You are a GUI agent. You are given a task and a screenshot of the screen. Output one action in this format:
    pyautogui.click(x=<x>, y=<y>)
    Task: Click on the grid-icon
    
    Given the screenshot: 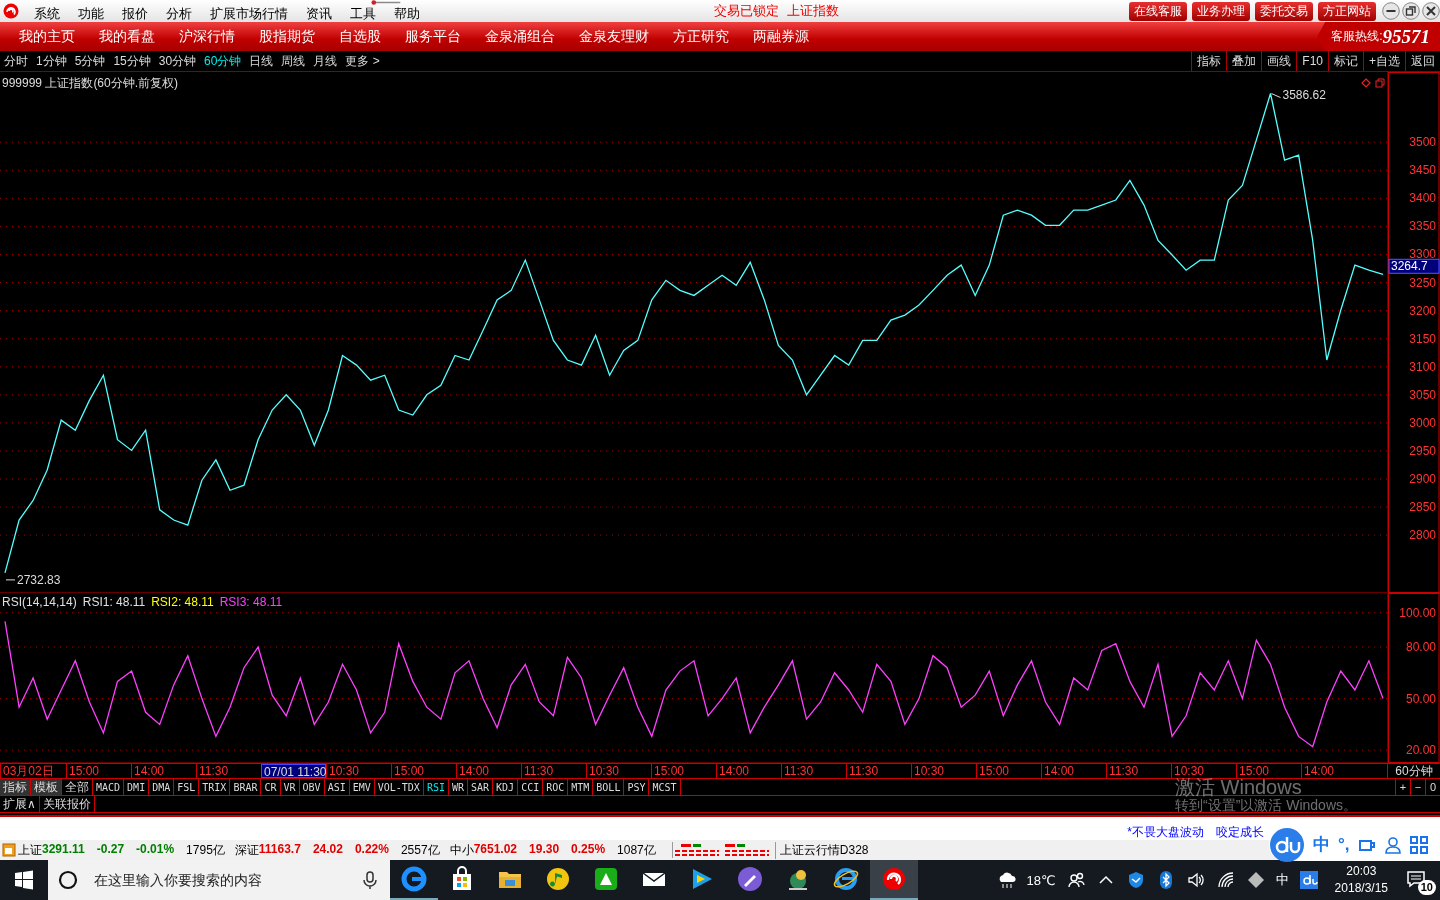 What is the action you would take?
    pyautogui.click(x=1418, y=844)
    